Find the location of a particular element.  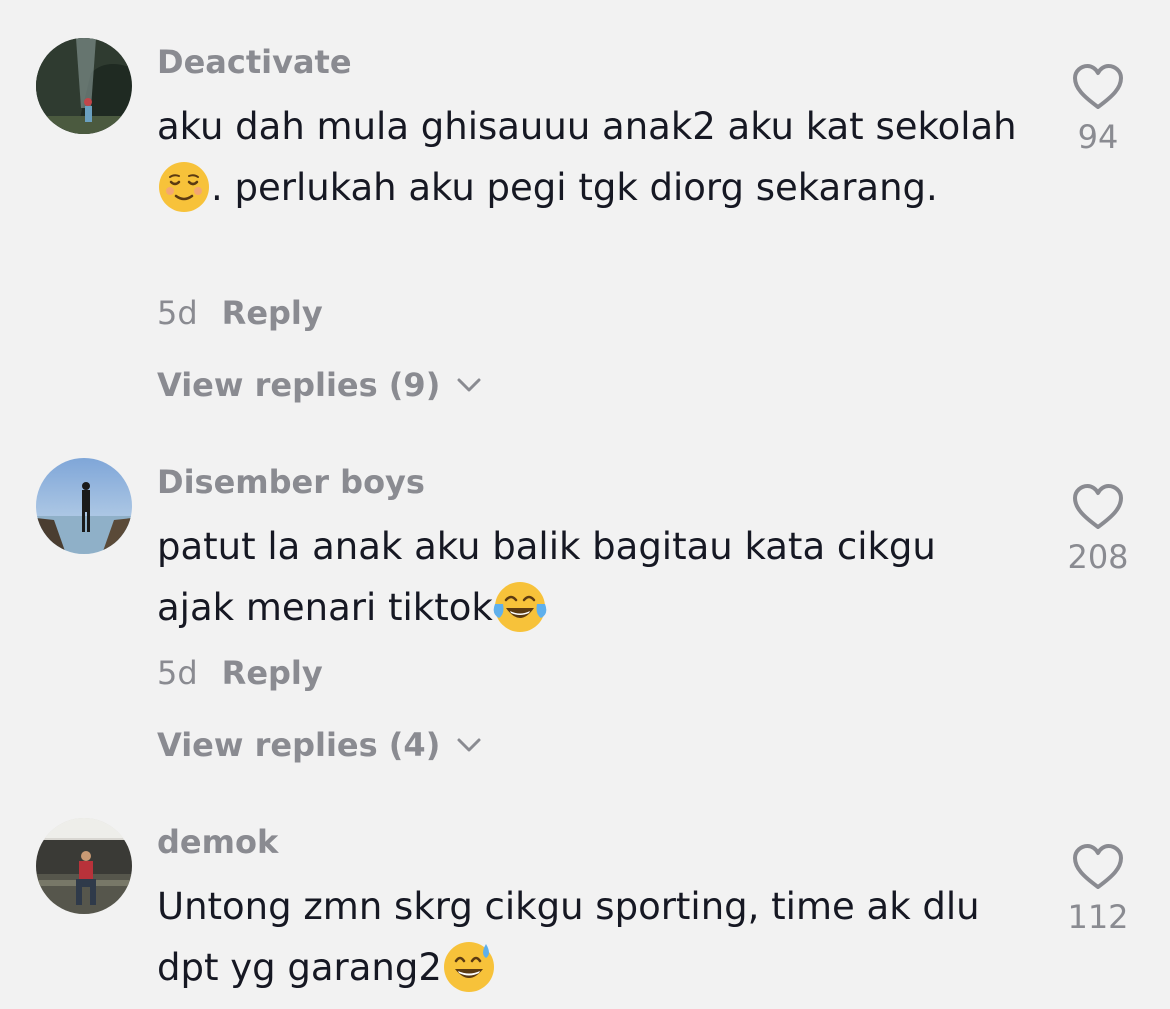

tears-of-joy-face-emoji is located at coordinates (520, 607).